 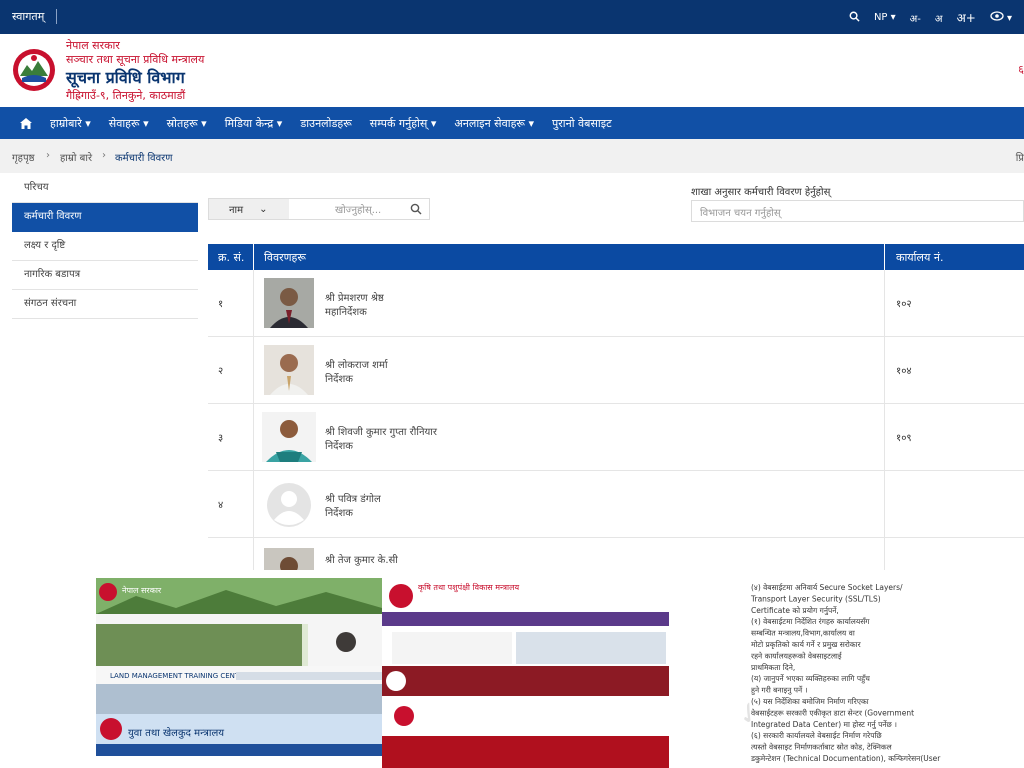 I want to click on home-icon, so click(x=26, y=123).